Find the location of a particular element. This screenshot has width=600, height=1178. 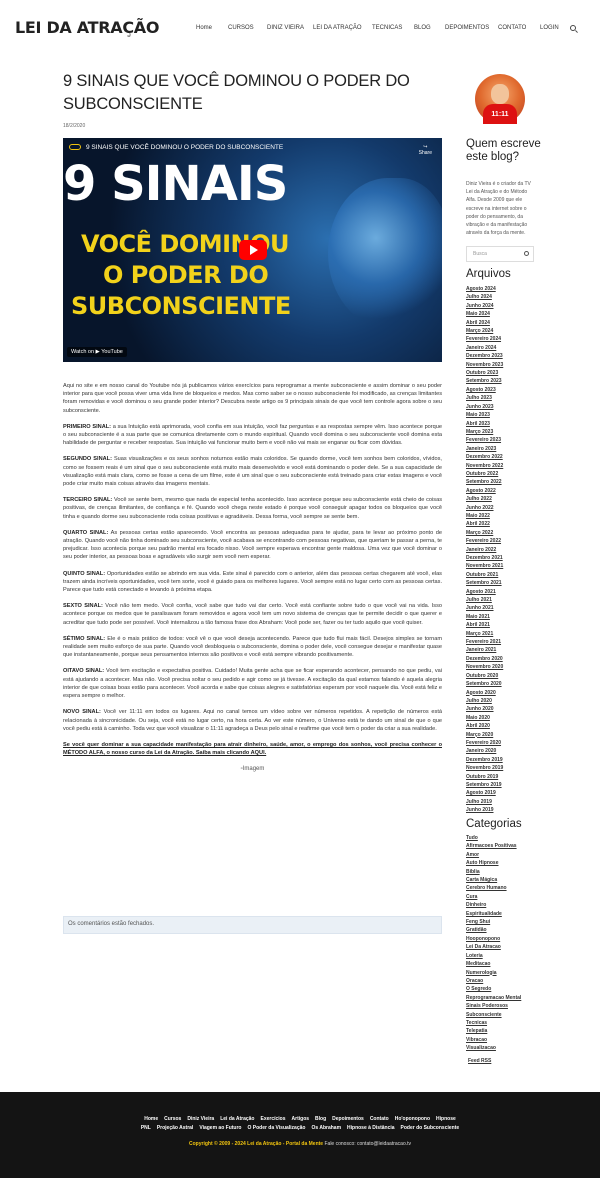

archive-link: Outubro 2023 is located at coordinates (484, 373).